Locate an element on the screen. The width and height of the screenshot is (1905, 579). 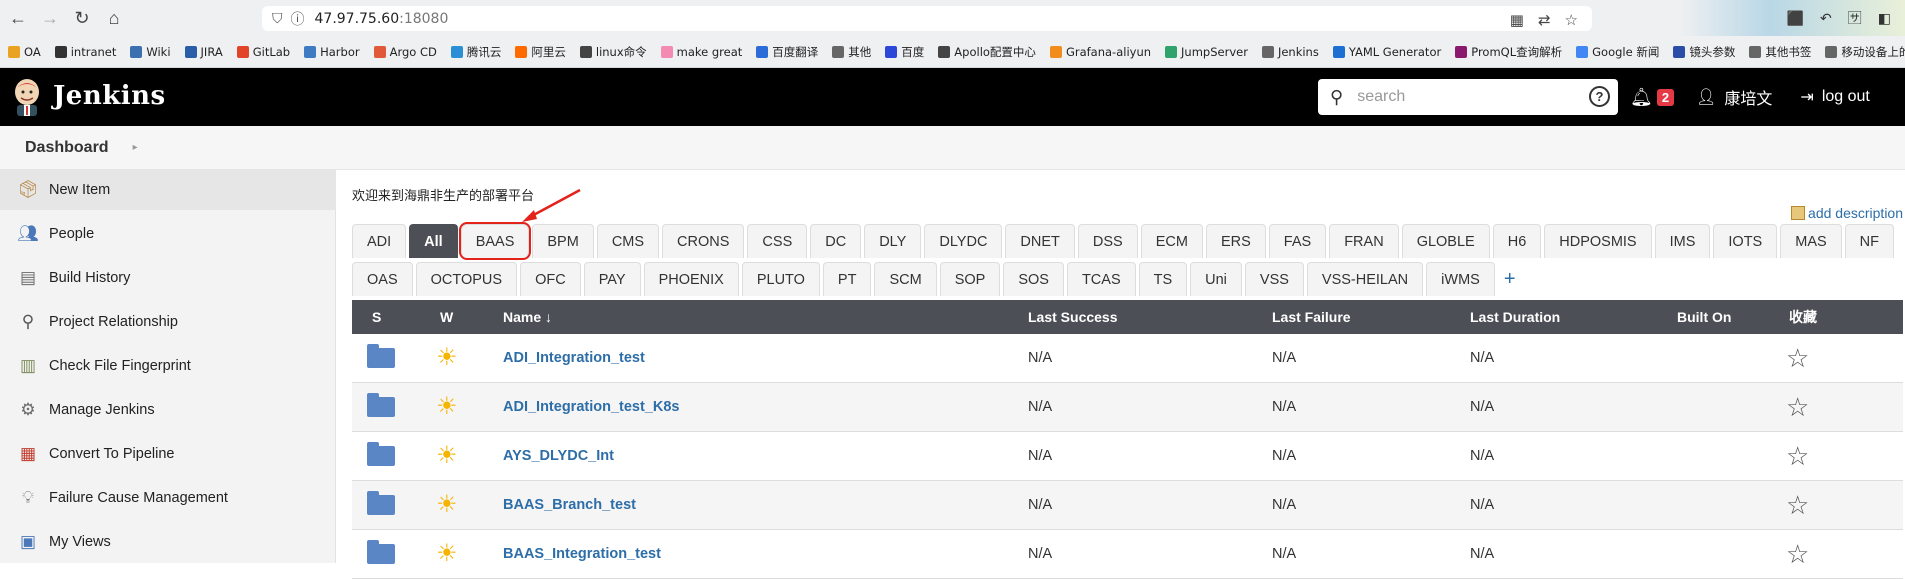
bookmark-item: JIRA is located at coordinates (203, 52).